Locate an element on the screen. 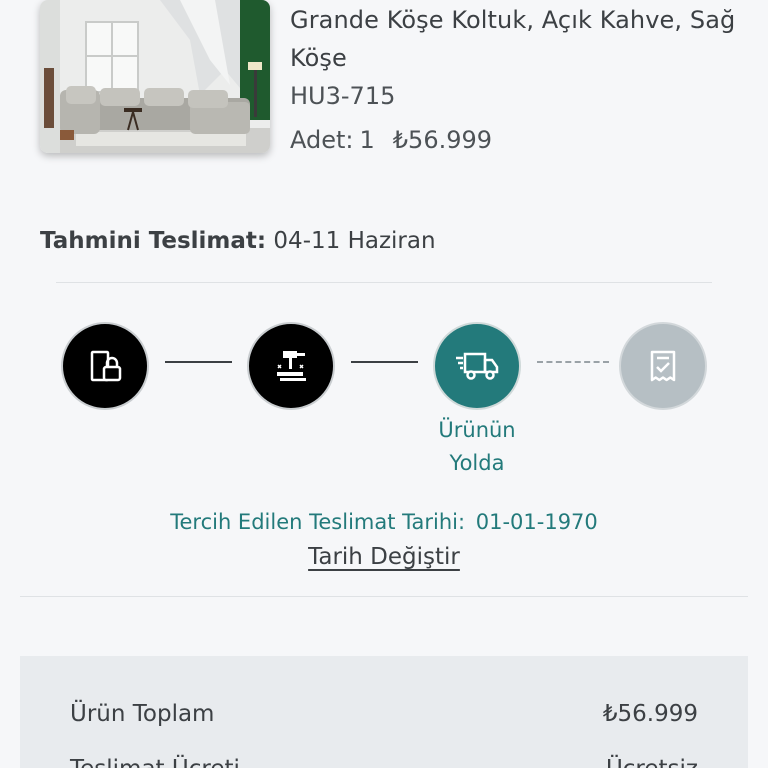 The image size is (768, 768). summary-label: Teslimat Ücreti is located at coordinates (155, 762).